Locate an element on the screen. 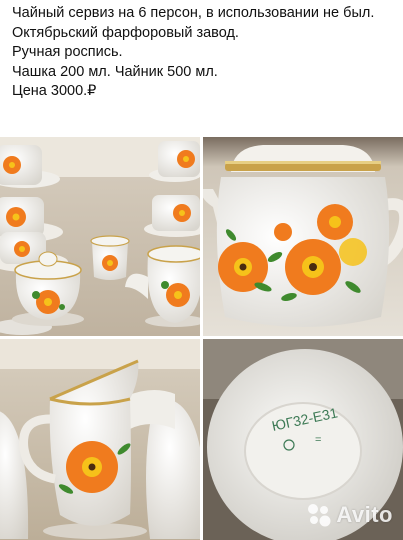  avito-watermark: Avito is located at coordinates (349, 515).